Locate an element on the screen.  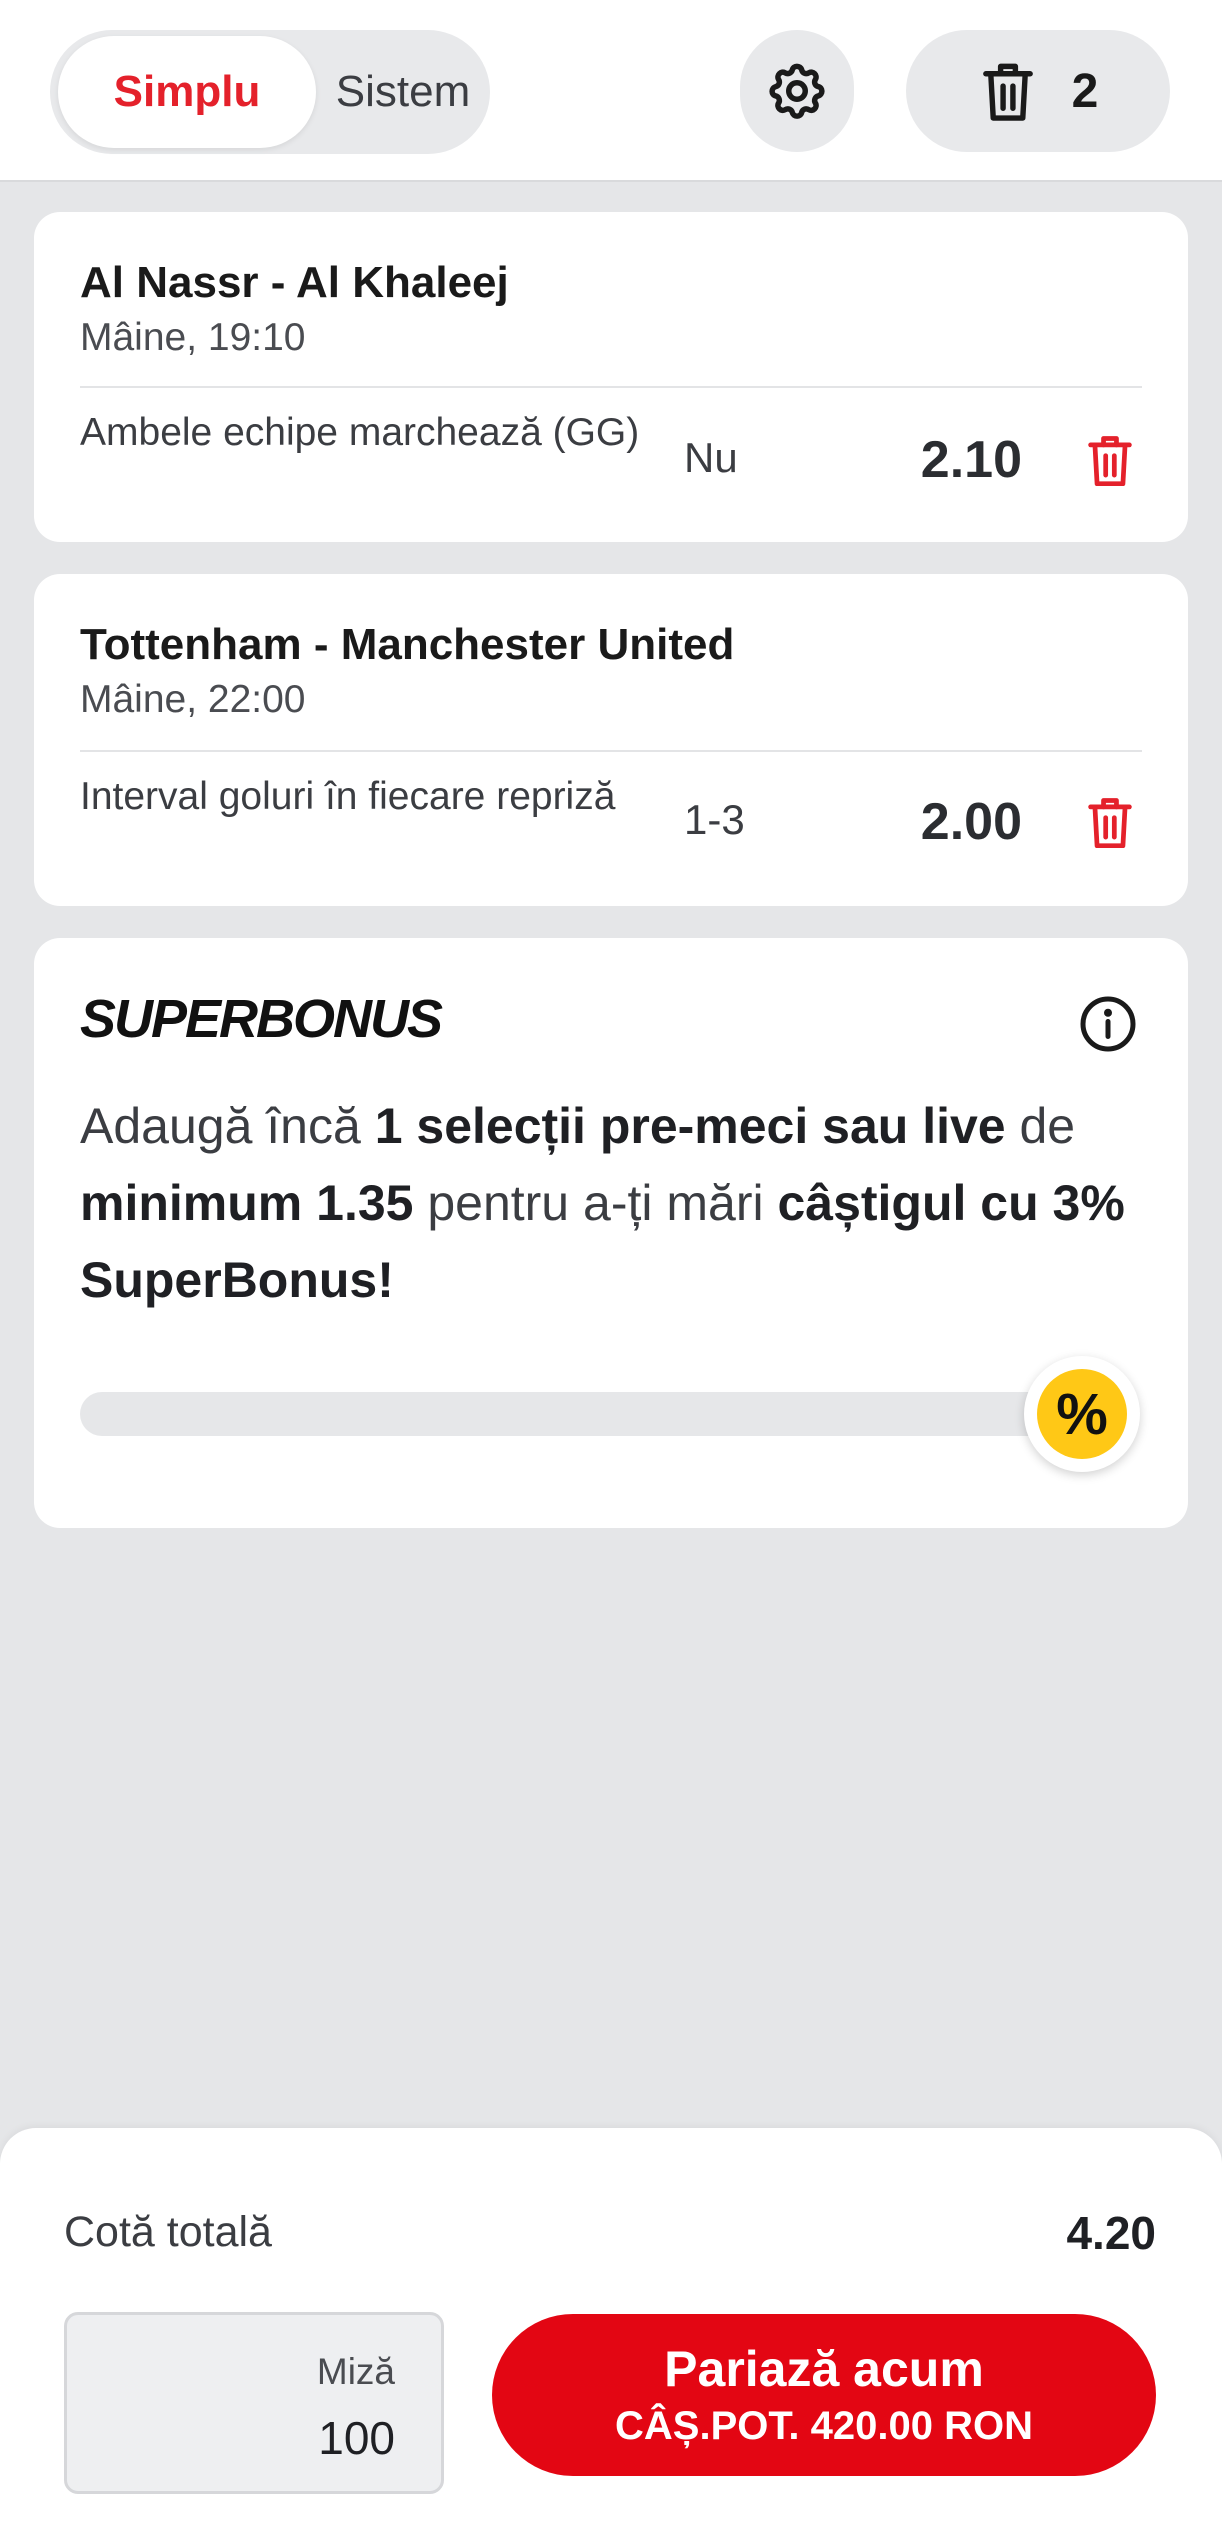
gear-icon is located at coordinates (797, 91).